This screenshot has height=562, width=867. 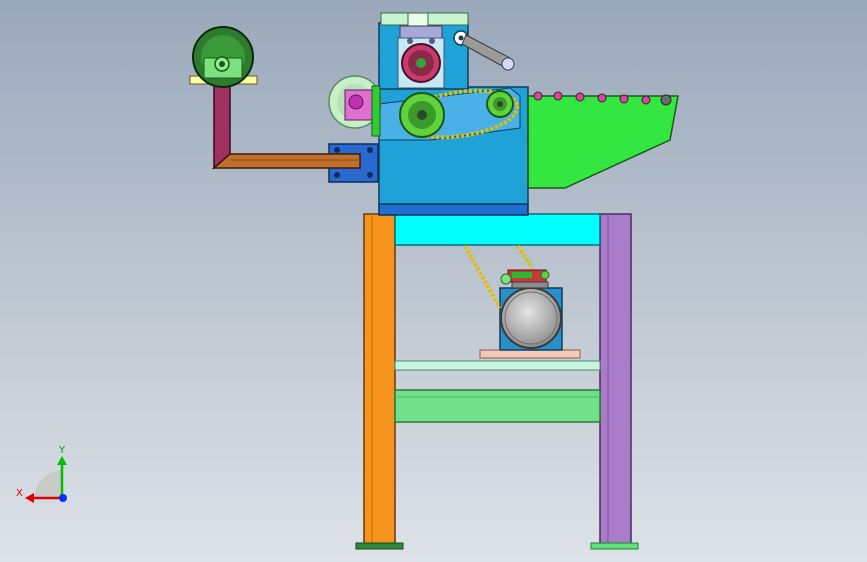 I want to click on arm-horizontal-tube, so click(x=286, y=161).